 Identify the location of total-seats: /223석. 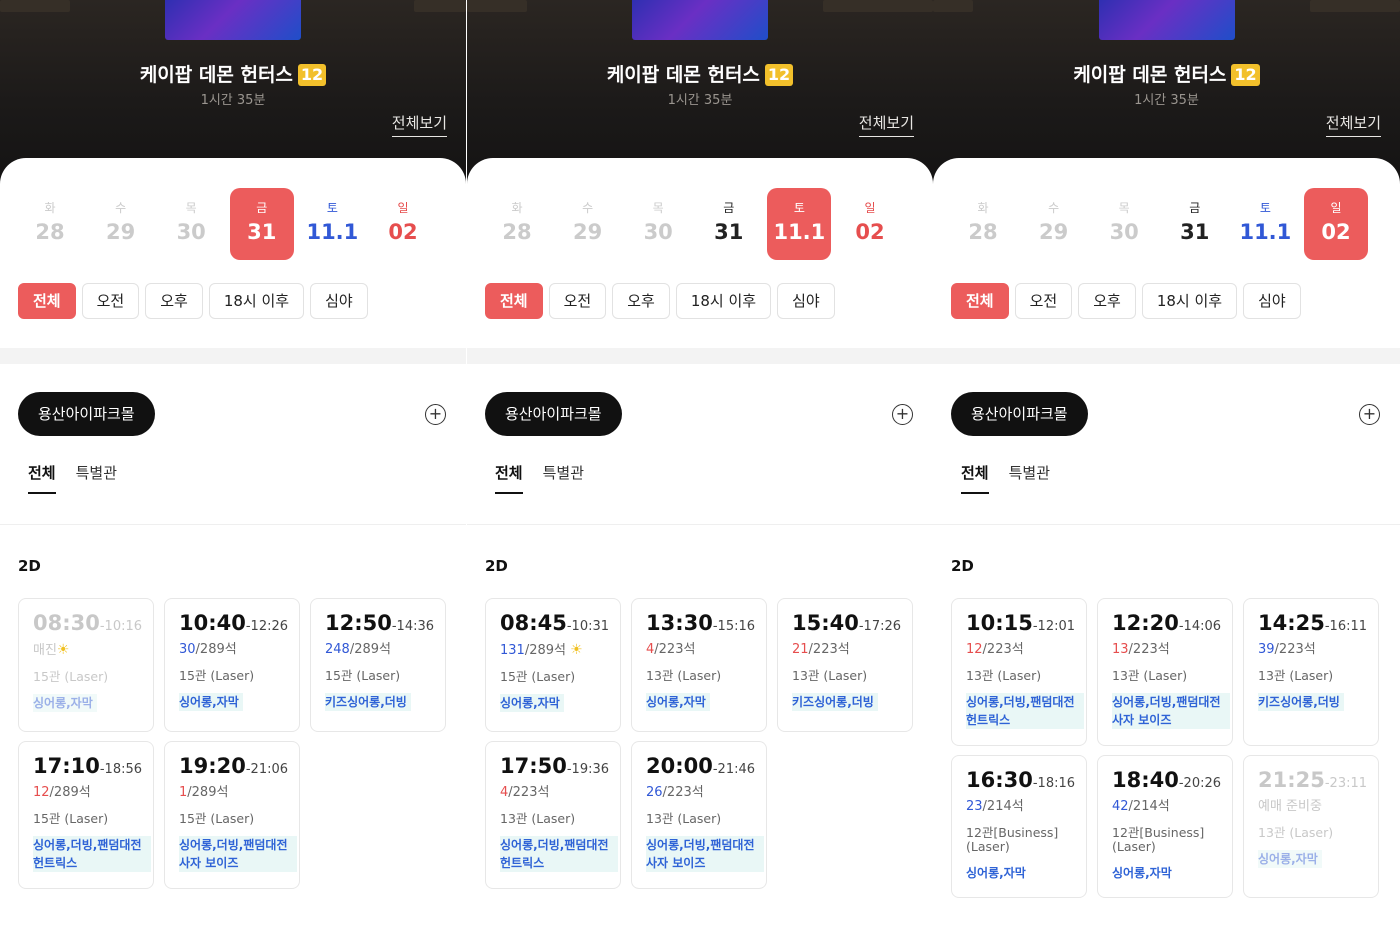
(1003, 649).